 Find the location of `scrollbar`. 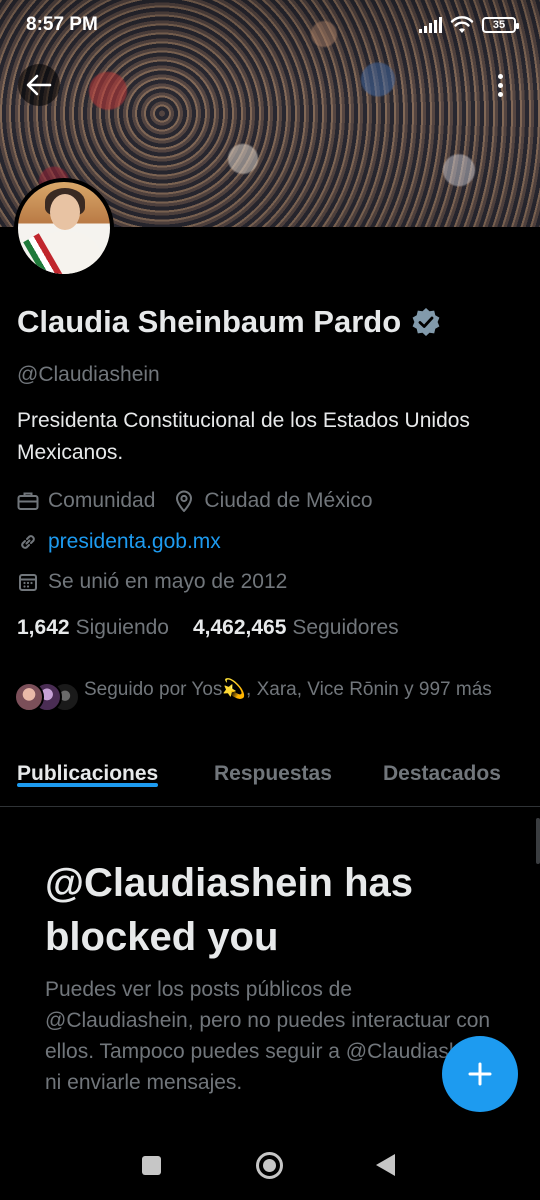

scrollbar is located at coordinates (538, 841).